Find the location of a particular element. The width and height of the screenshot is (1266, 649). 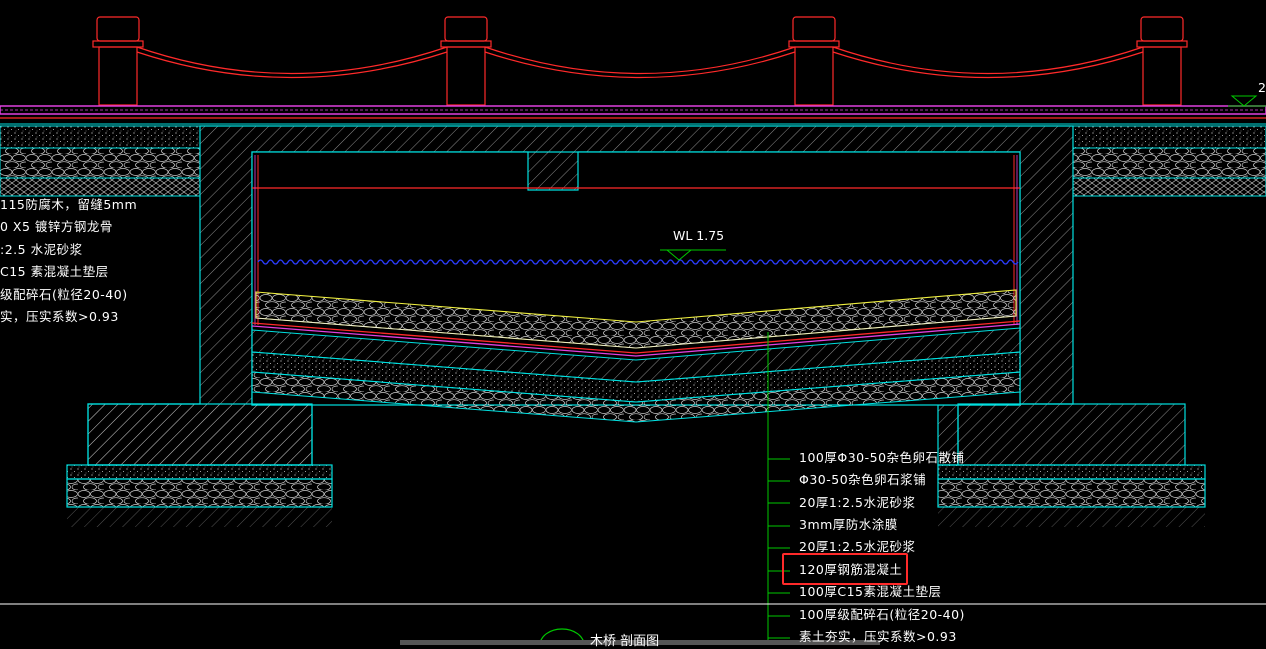

left-note: 115防腐木，留缝5mm is located at coordinates (69, 204).